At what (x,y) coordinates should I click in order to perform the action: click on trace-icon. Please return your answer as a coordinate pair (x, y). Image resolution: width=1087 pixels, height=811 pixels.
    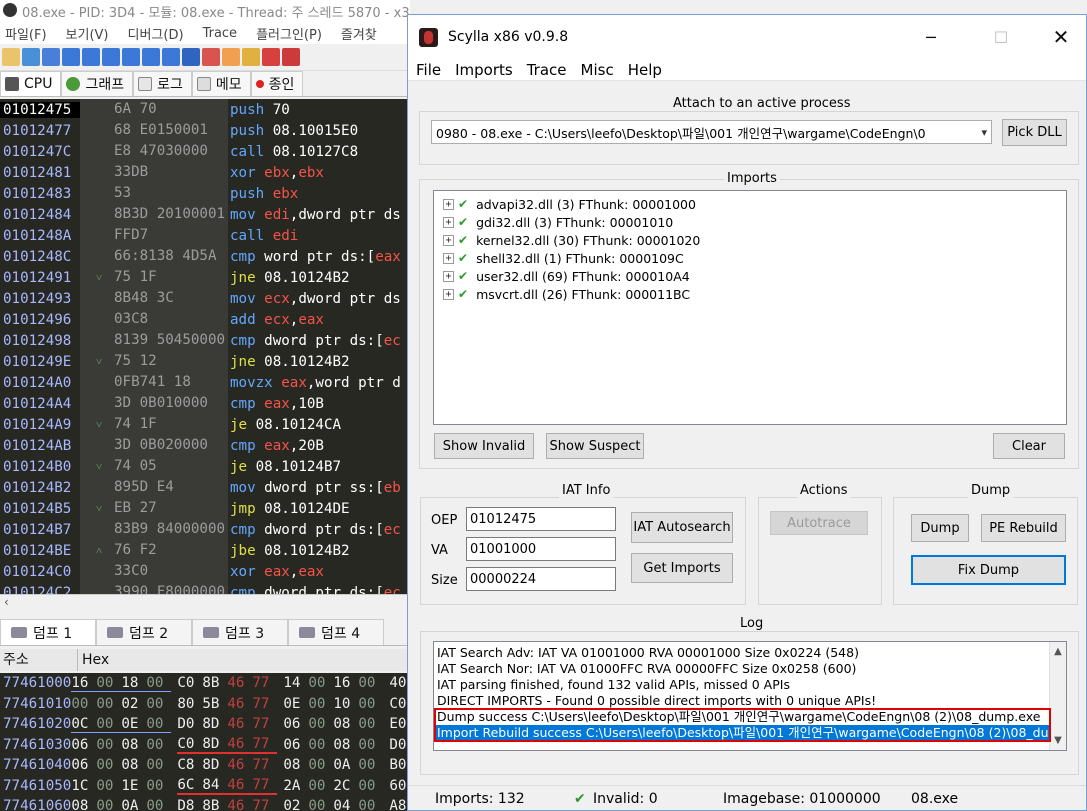
    Looking at the image, I should click on (191, 57).